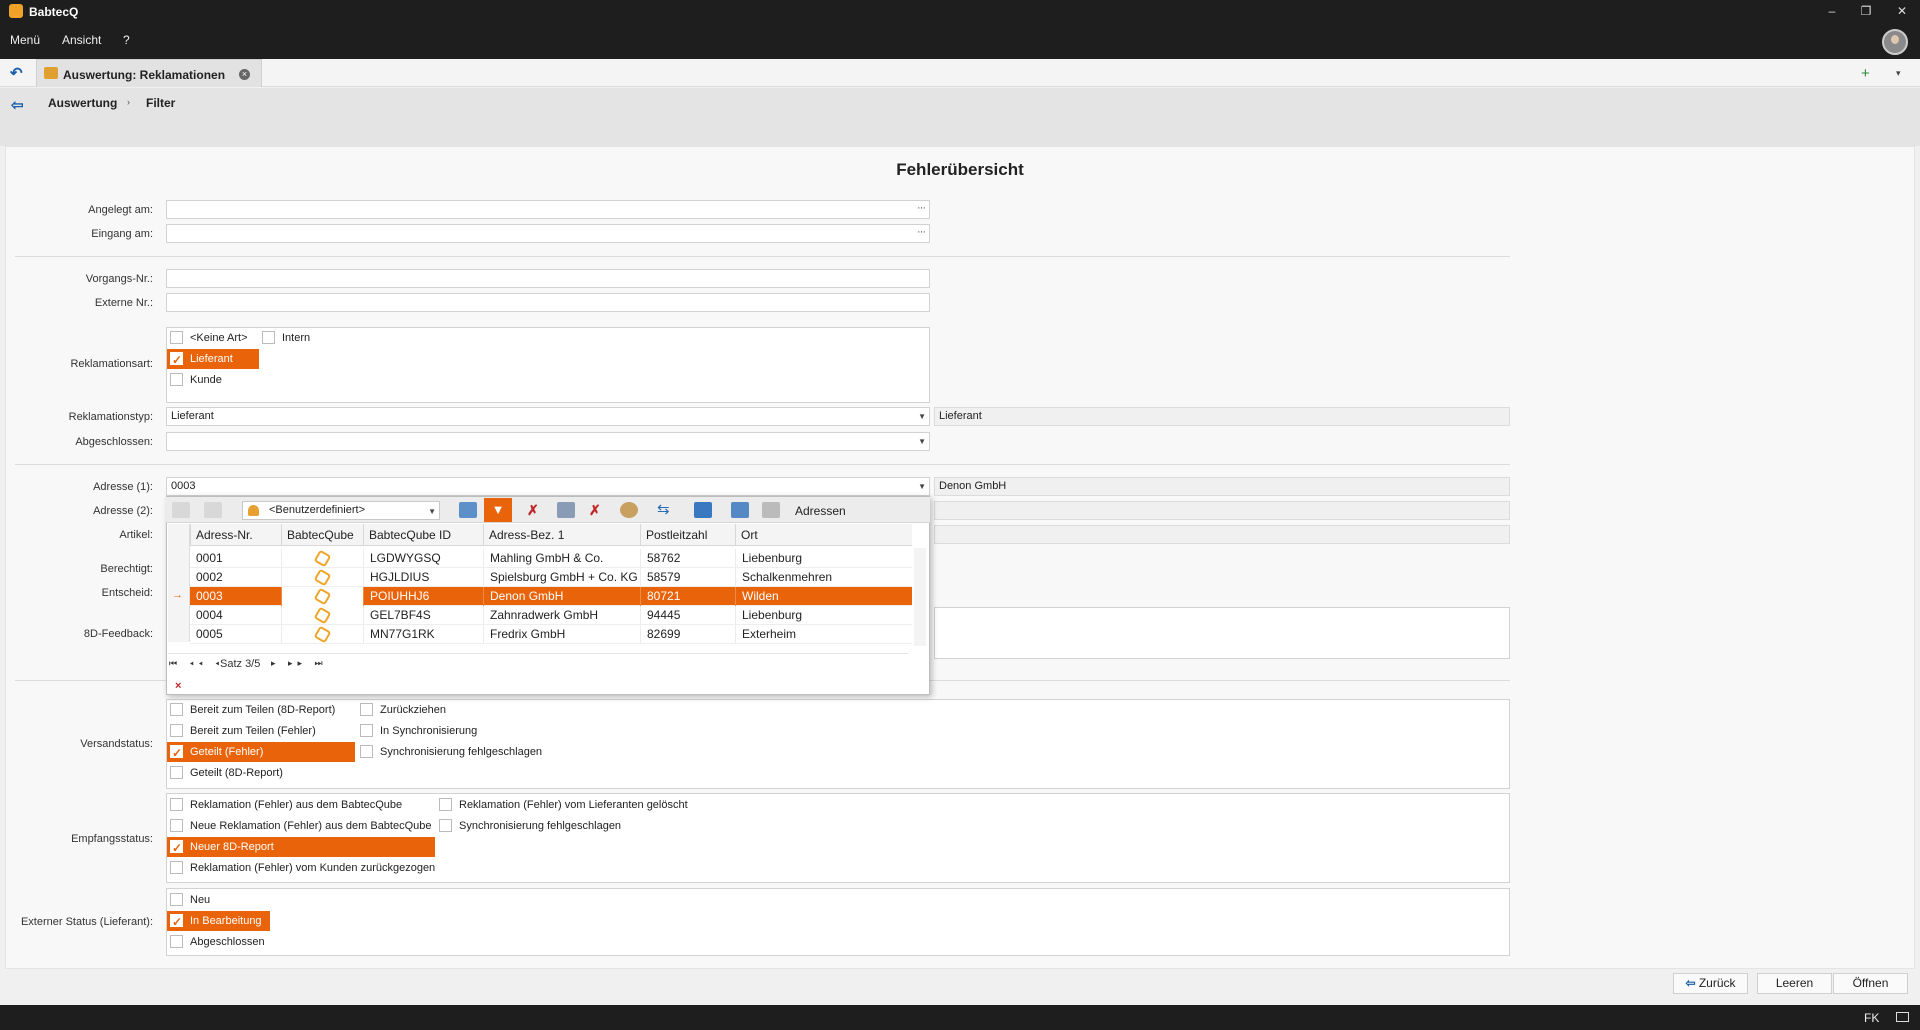 The height and width of the screenshot is (1030, 1920). Describe the element at coordinates (820, 511) in the screenshot. I see `popup-title: Adressen` at that location.